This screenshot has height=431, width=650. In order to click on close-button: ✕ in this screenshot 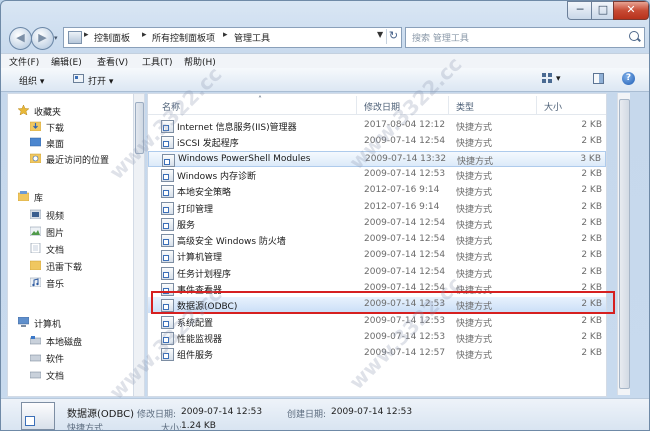, I will do `click(631, 10)`.